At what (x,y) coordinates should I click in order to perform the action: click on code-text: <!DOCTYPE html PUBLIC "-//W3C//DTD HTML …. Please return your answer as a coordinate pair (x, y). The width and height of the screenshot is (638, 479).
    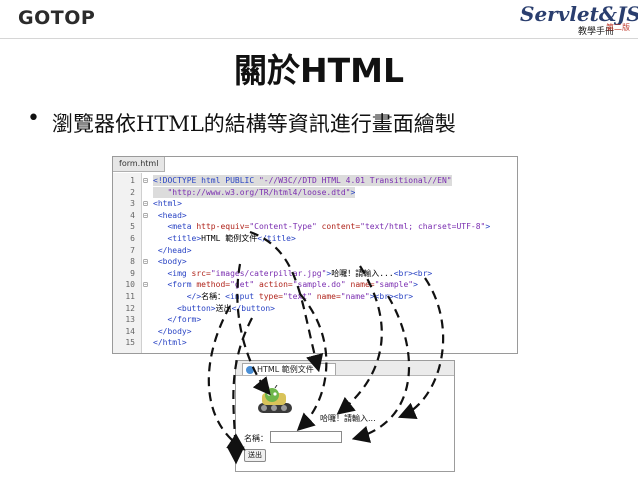
    Looking at the image, I should click on (302, 180).